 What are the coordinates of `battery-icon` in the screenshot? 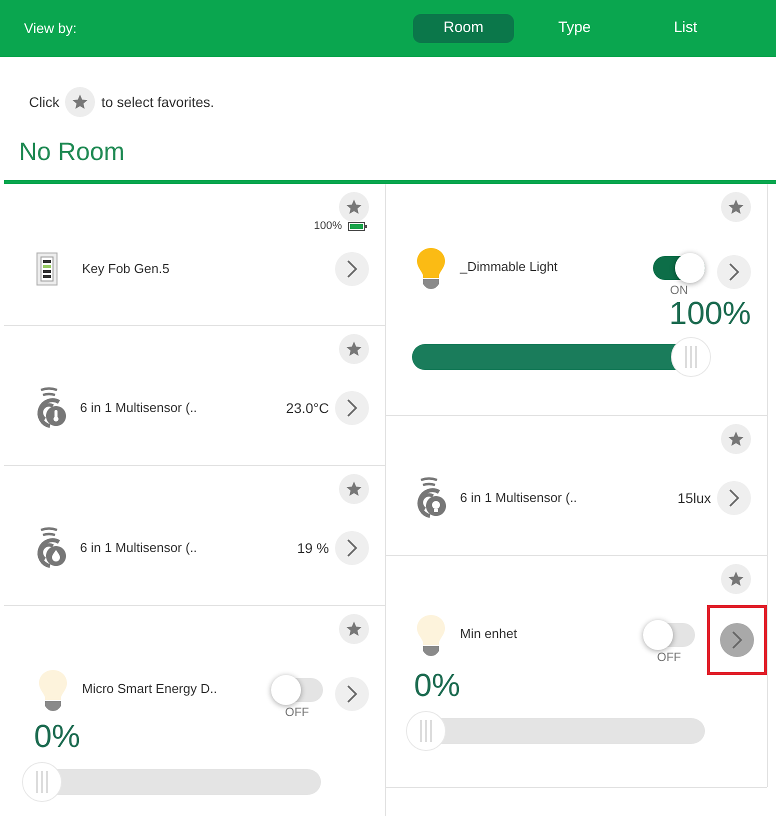 It's located at (357, 226).